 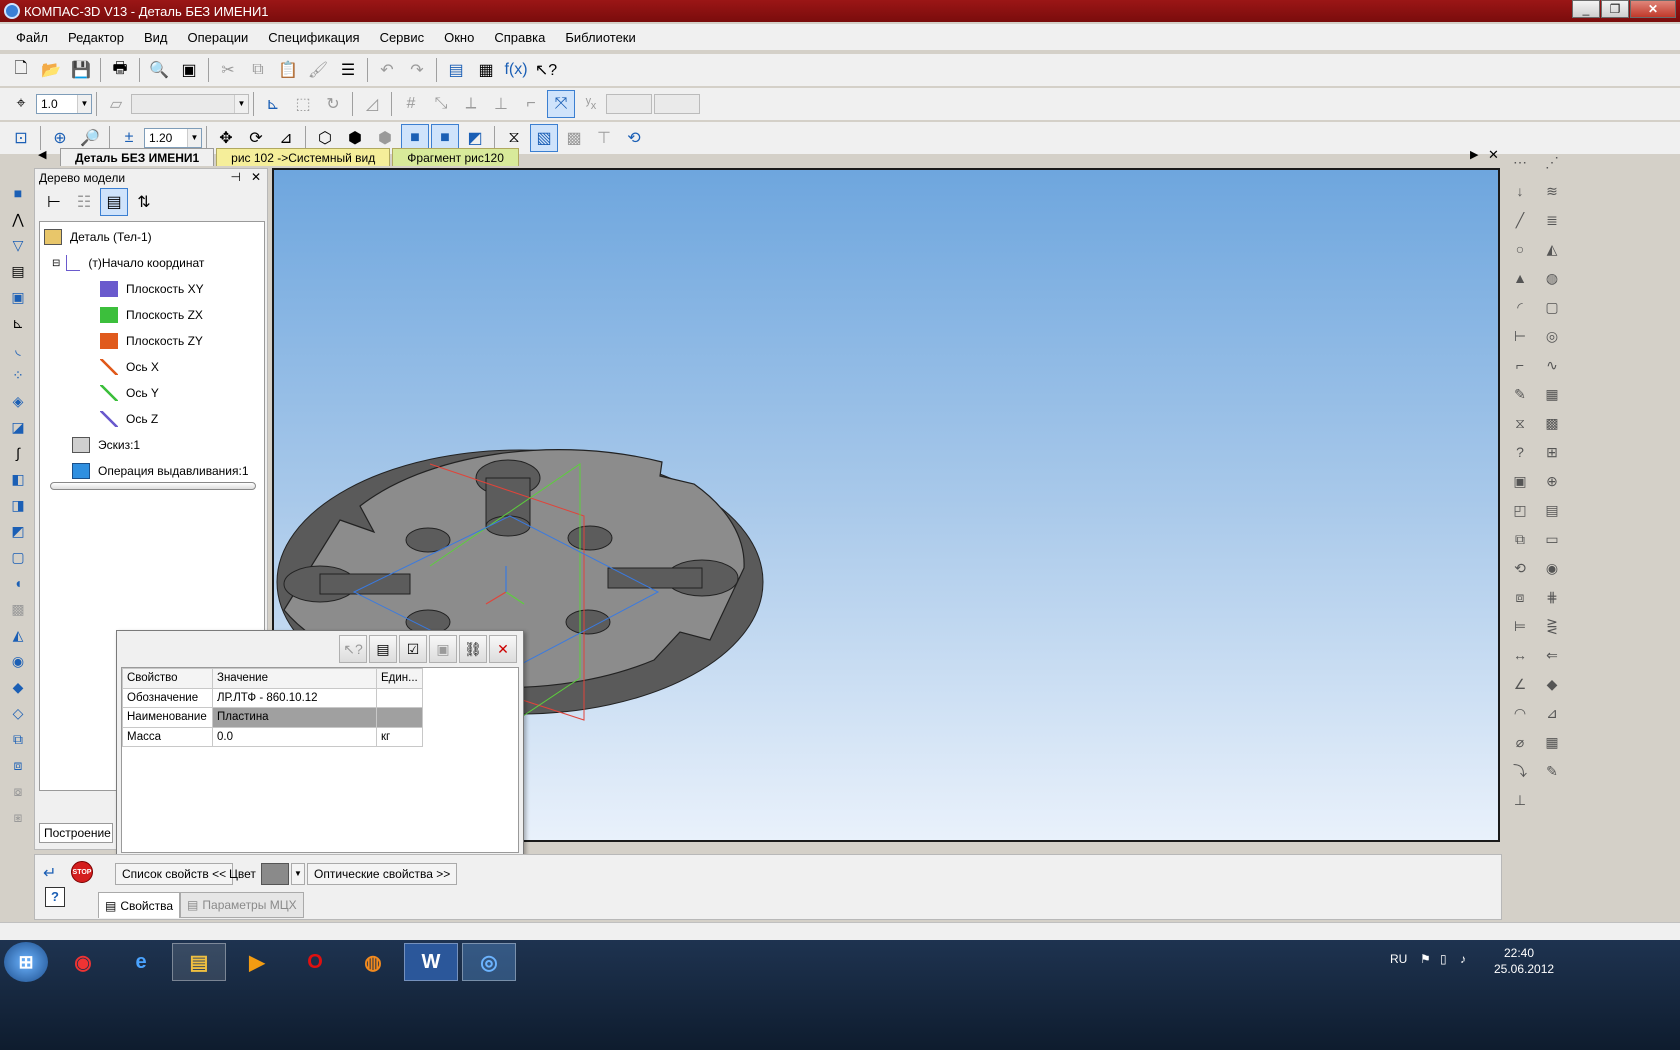 What do you see at coordinates (82, 872) in the screenshot?
I see `stop-button: STOP` at bounding box center [82, 872].